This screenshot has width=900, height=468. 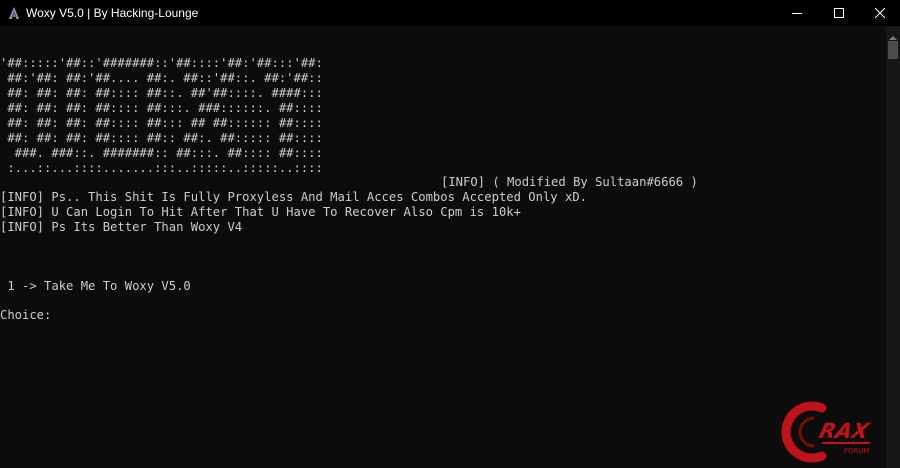 I want to click on minimize-button, so click(x=797, y=13).